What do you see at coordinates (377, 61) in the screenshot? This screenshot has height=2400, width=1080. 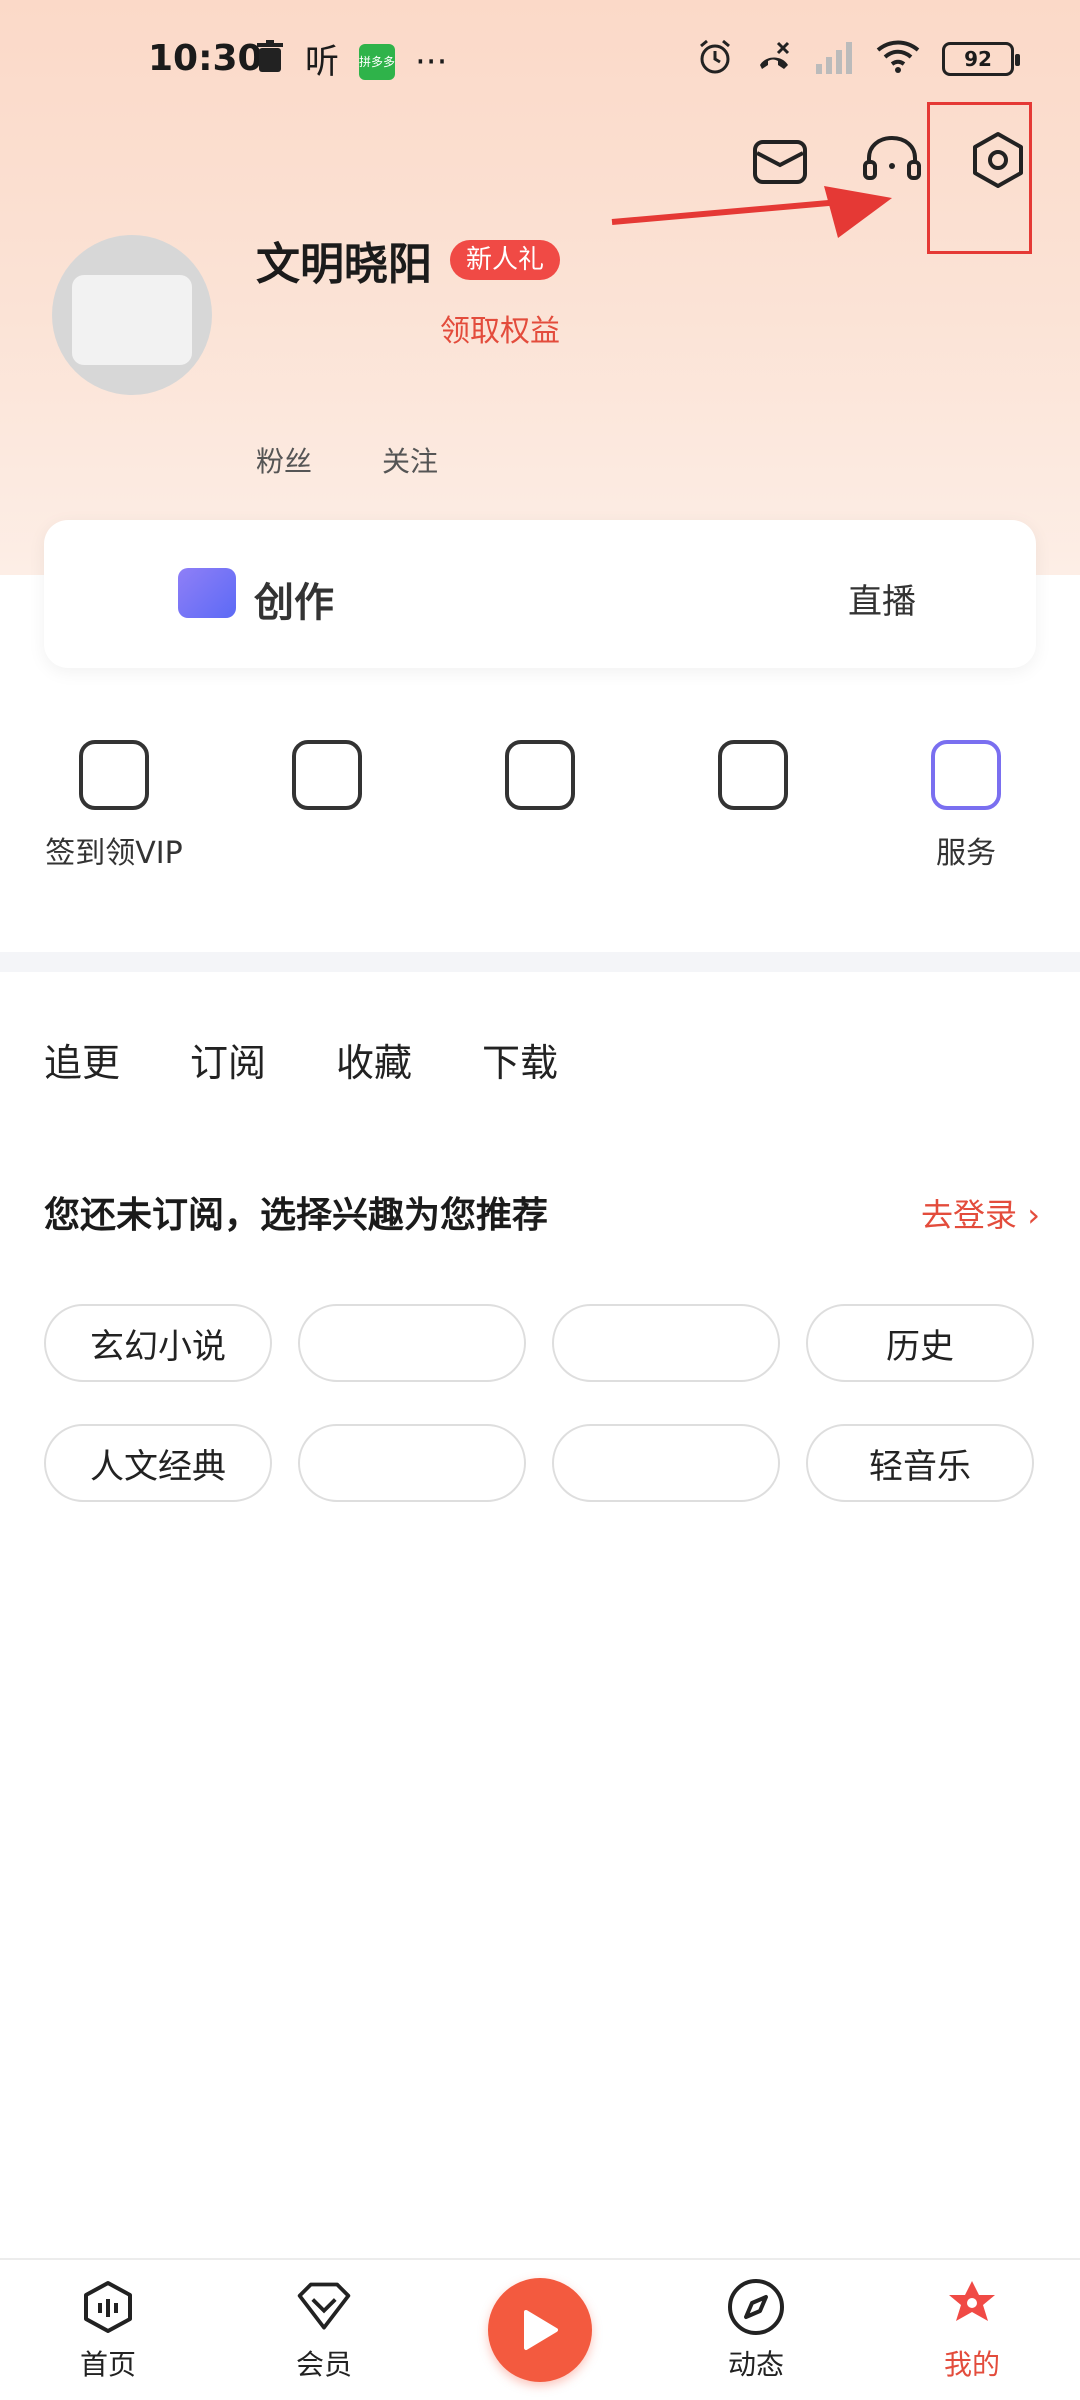 I see `pinduoduo-app-icon: 拼多多` at bounding box center [377, 61].